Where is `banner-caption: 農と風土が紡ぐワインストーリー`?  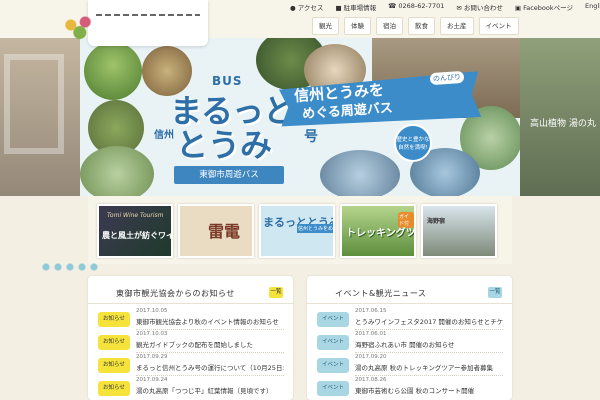
banner-caption: 農と風土が紡ぐワインストーリー is located at coordinates (137, 235).